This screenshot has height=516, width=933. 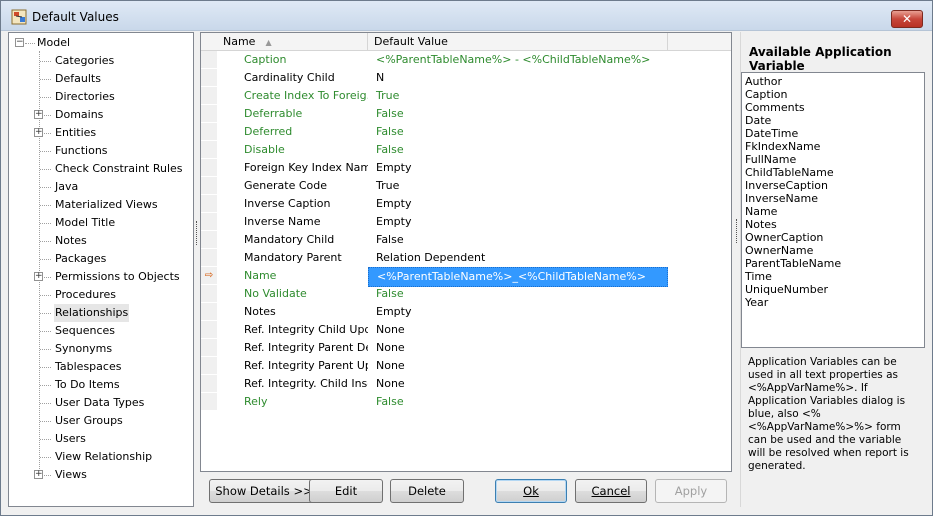 What do you see at coordinates (81, 151) in the screenshot?
I see `tree-item: Functions` at bounding box center [81, 151].